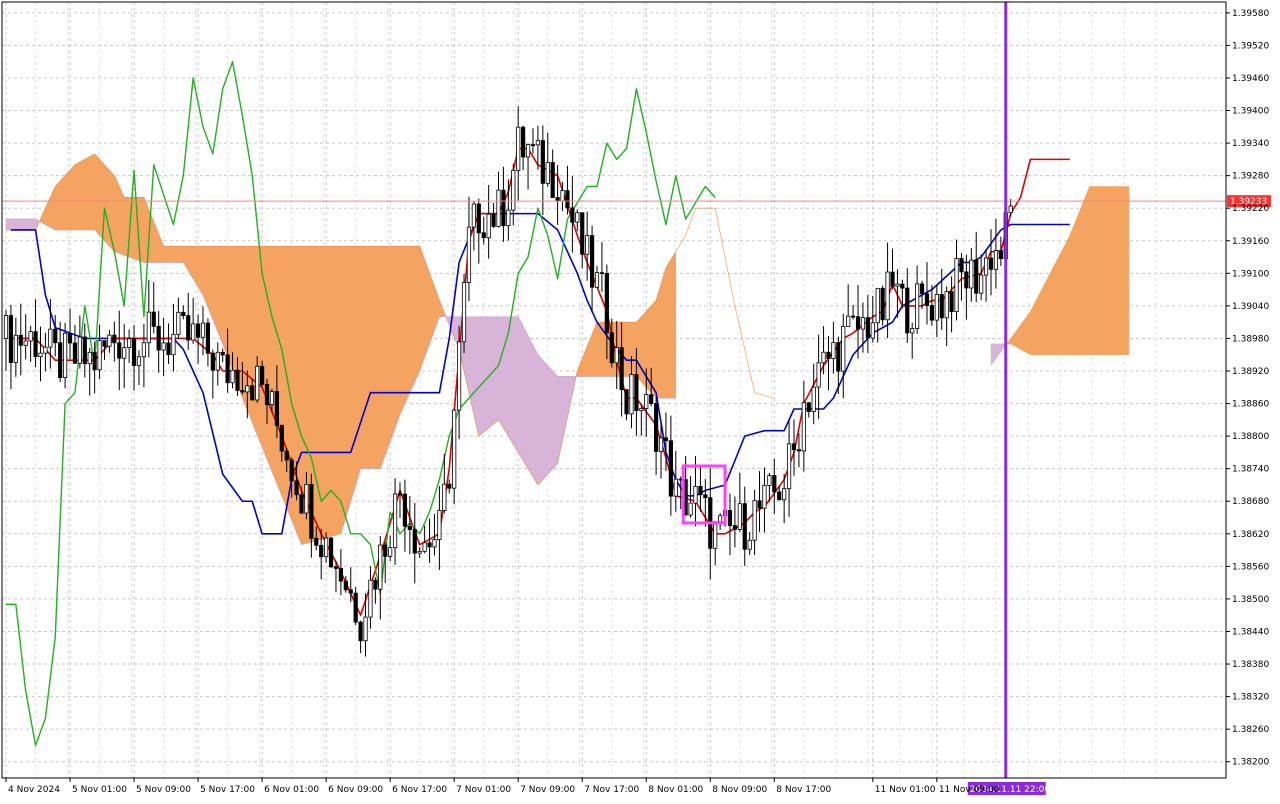 The height and width of the screenshot is (804, 1280). Describe the element at coordinates (1250, 437) in the screenshot. I see `y-tick-label: 1.38800` at that location.